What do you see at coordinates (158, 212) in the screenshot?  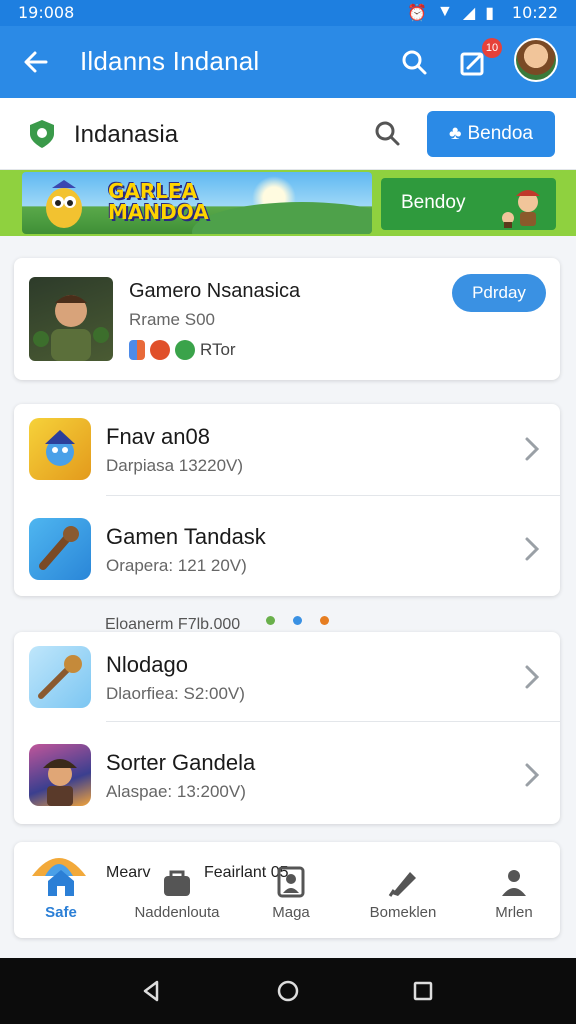 I see `banner-title-line2: MANDOA` at bounding box center [158, 212].